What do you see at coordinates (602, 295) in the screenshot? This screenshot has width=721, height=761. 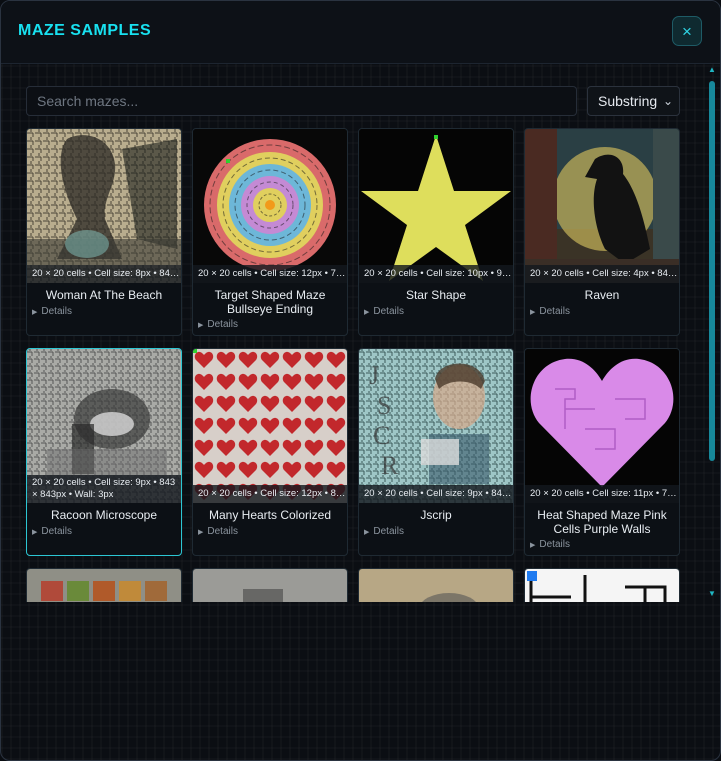 I see `maze-name: Raven` at bounding box center [602, 295].